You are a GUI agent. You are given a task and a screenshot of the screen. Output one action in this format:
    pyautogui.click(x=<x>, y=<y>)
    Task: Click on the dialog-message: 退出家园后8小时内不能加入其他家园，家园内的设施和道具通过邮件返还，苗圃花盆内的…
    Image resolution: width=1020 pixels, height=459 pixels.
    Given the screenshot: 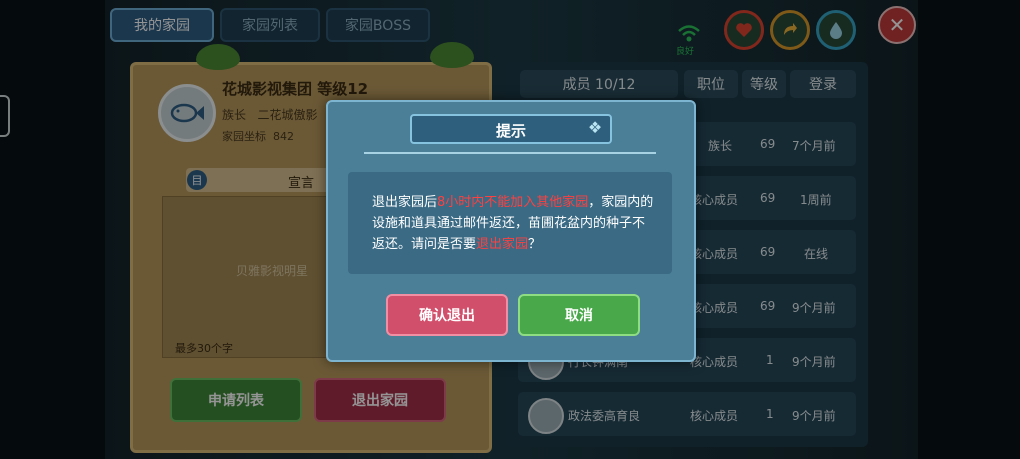 What is the action you would take?
    pyautogui.click(x=514, y=223)
    